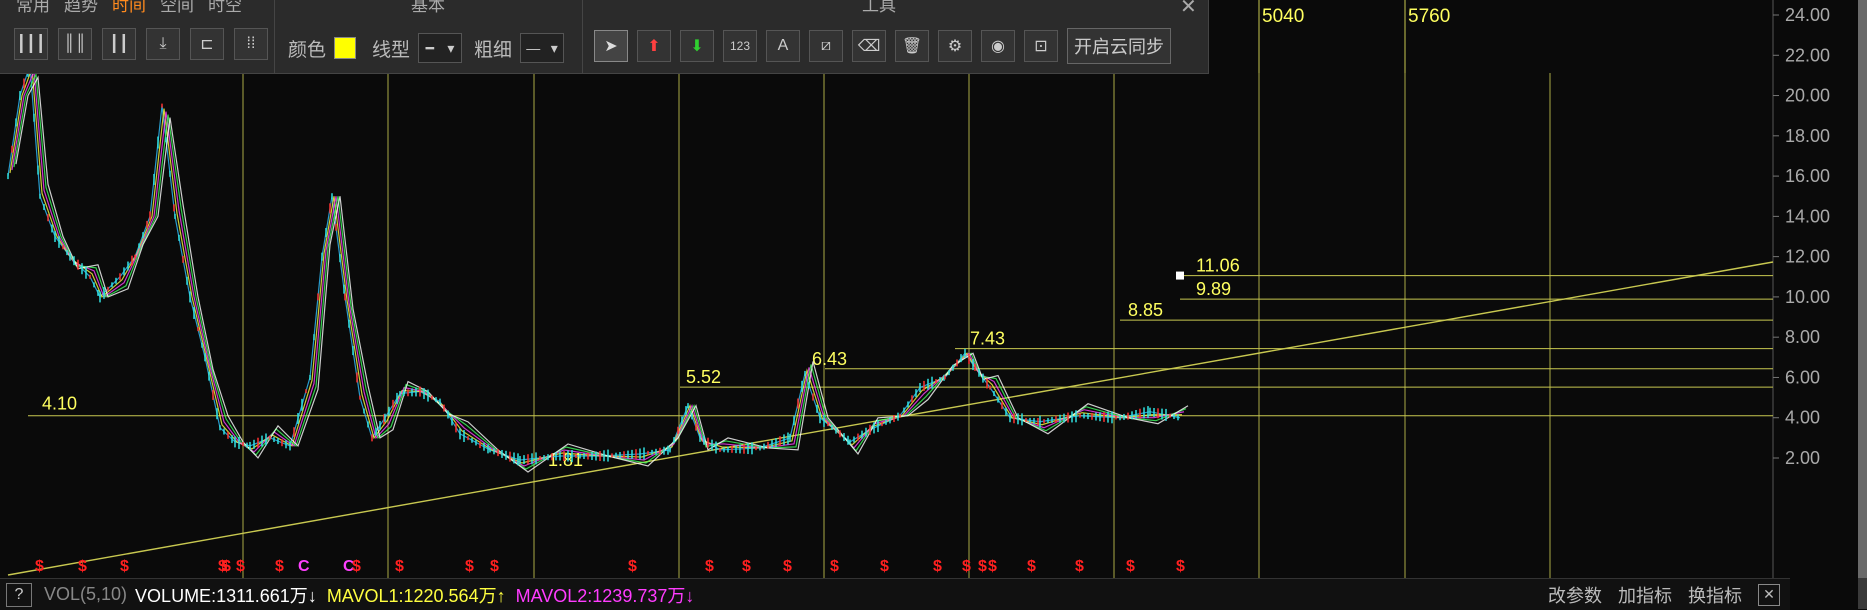 The width and height of the screenshot is (1867, 610). What do you see at coordinates (129, 7) in the screenshot?
I see `tab-time: 时间` at bounding box center [129, 7].